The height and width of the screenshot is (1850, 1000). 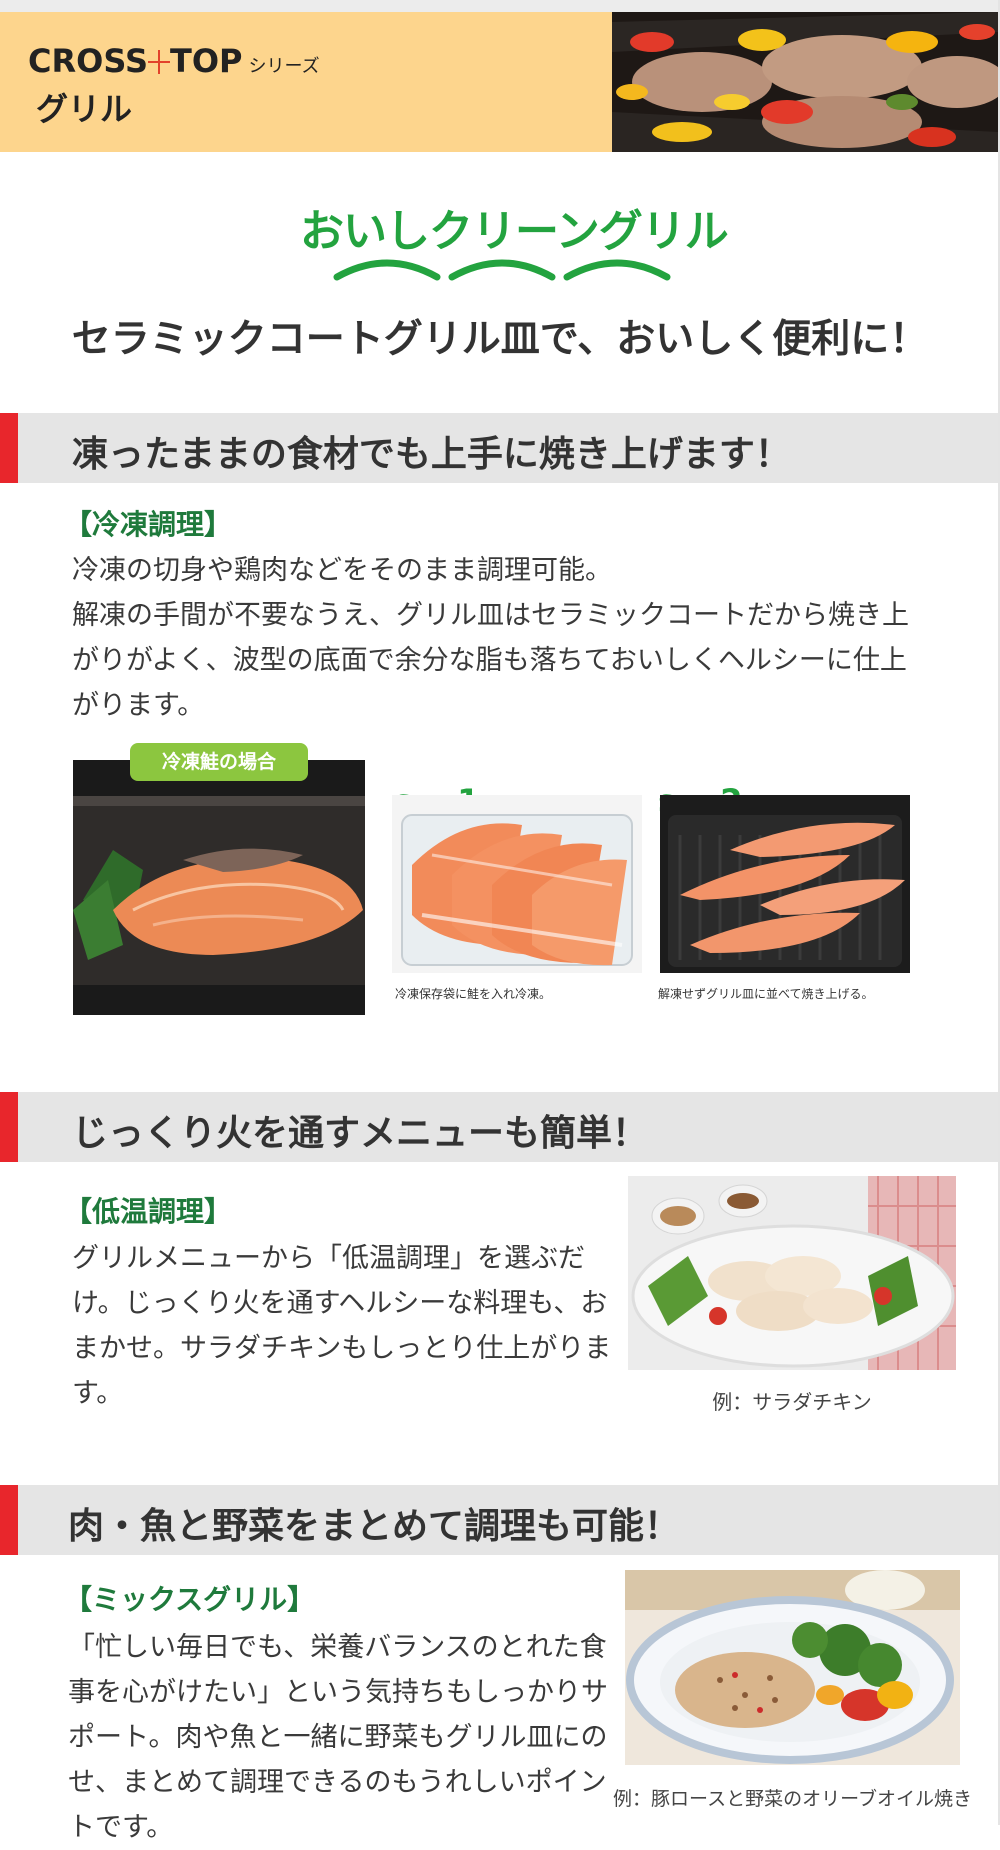 I want to click on step-1-caption: 冷凍保存袋に鮭を入れ冷凍。, so click(x=473, y=994).